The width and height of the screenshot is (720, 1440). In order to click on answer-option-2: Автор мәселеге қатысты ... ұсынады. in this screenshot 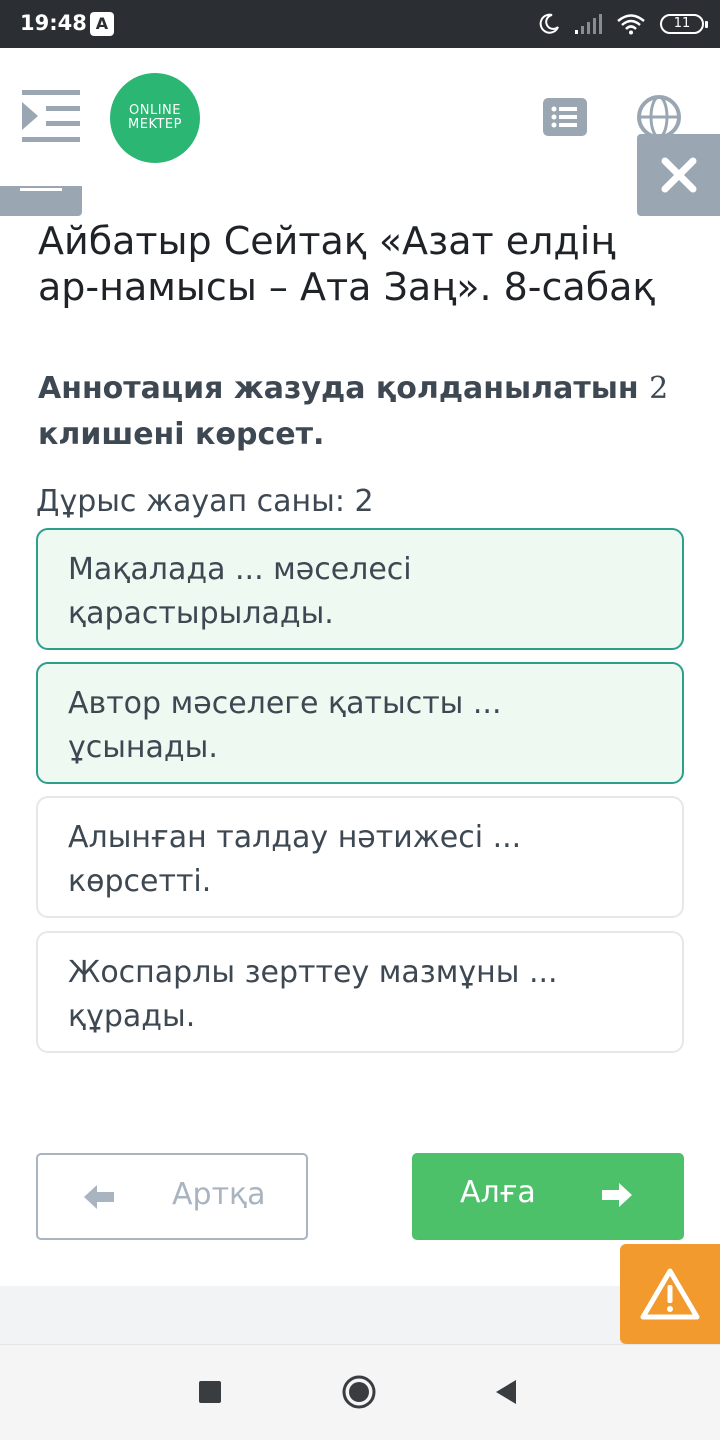, I will do `click(360, 723)`.